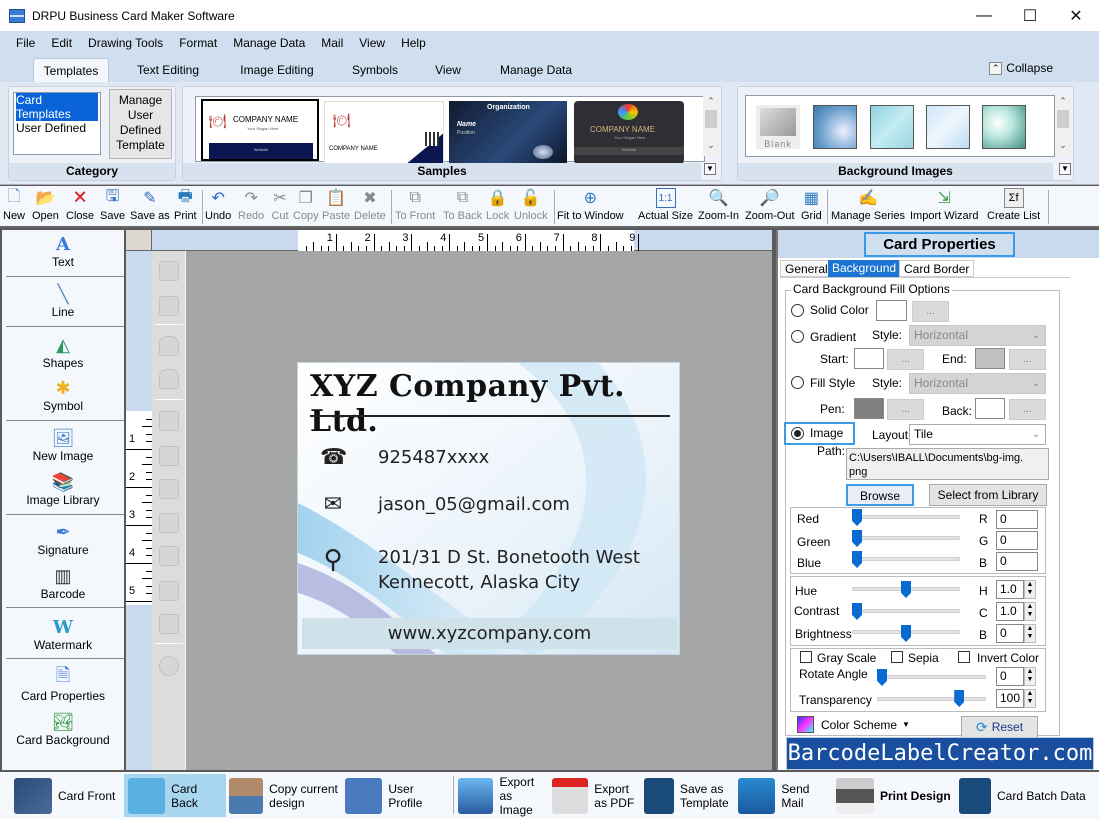 The height and width of the screenshot is (819, 1099). I want to click on gray-scale-checkbox, so click(806, 657).